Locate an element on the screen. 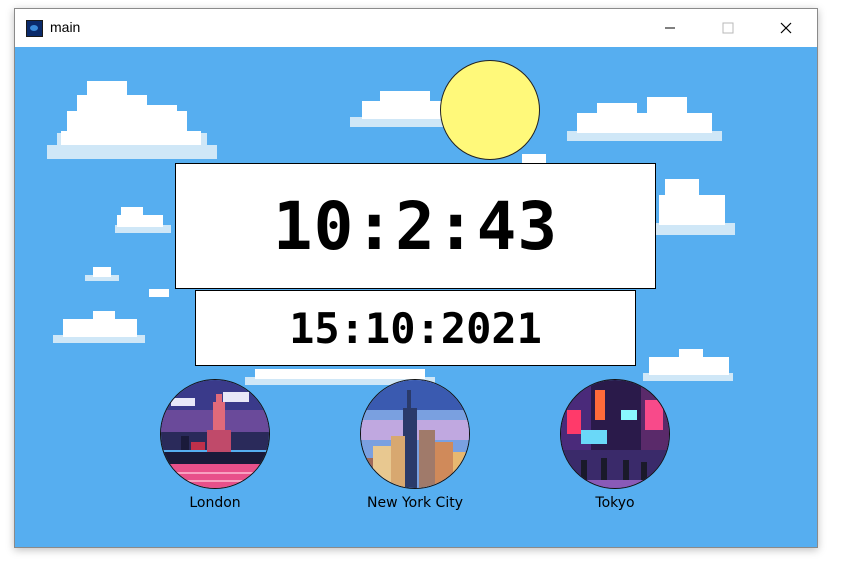  minimize-icon is located at coordinates (670, 28).